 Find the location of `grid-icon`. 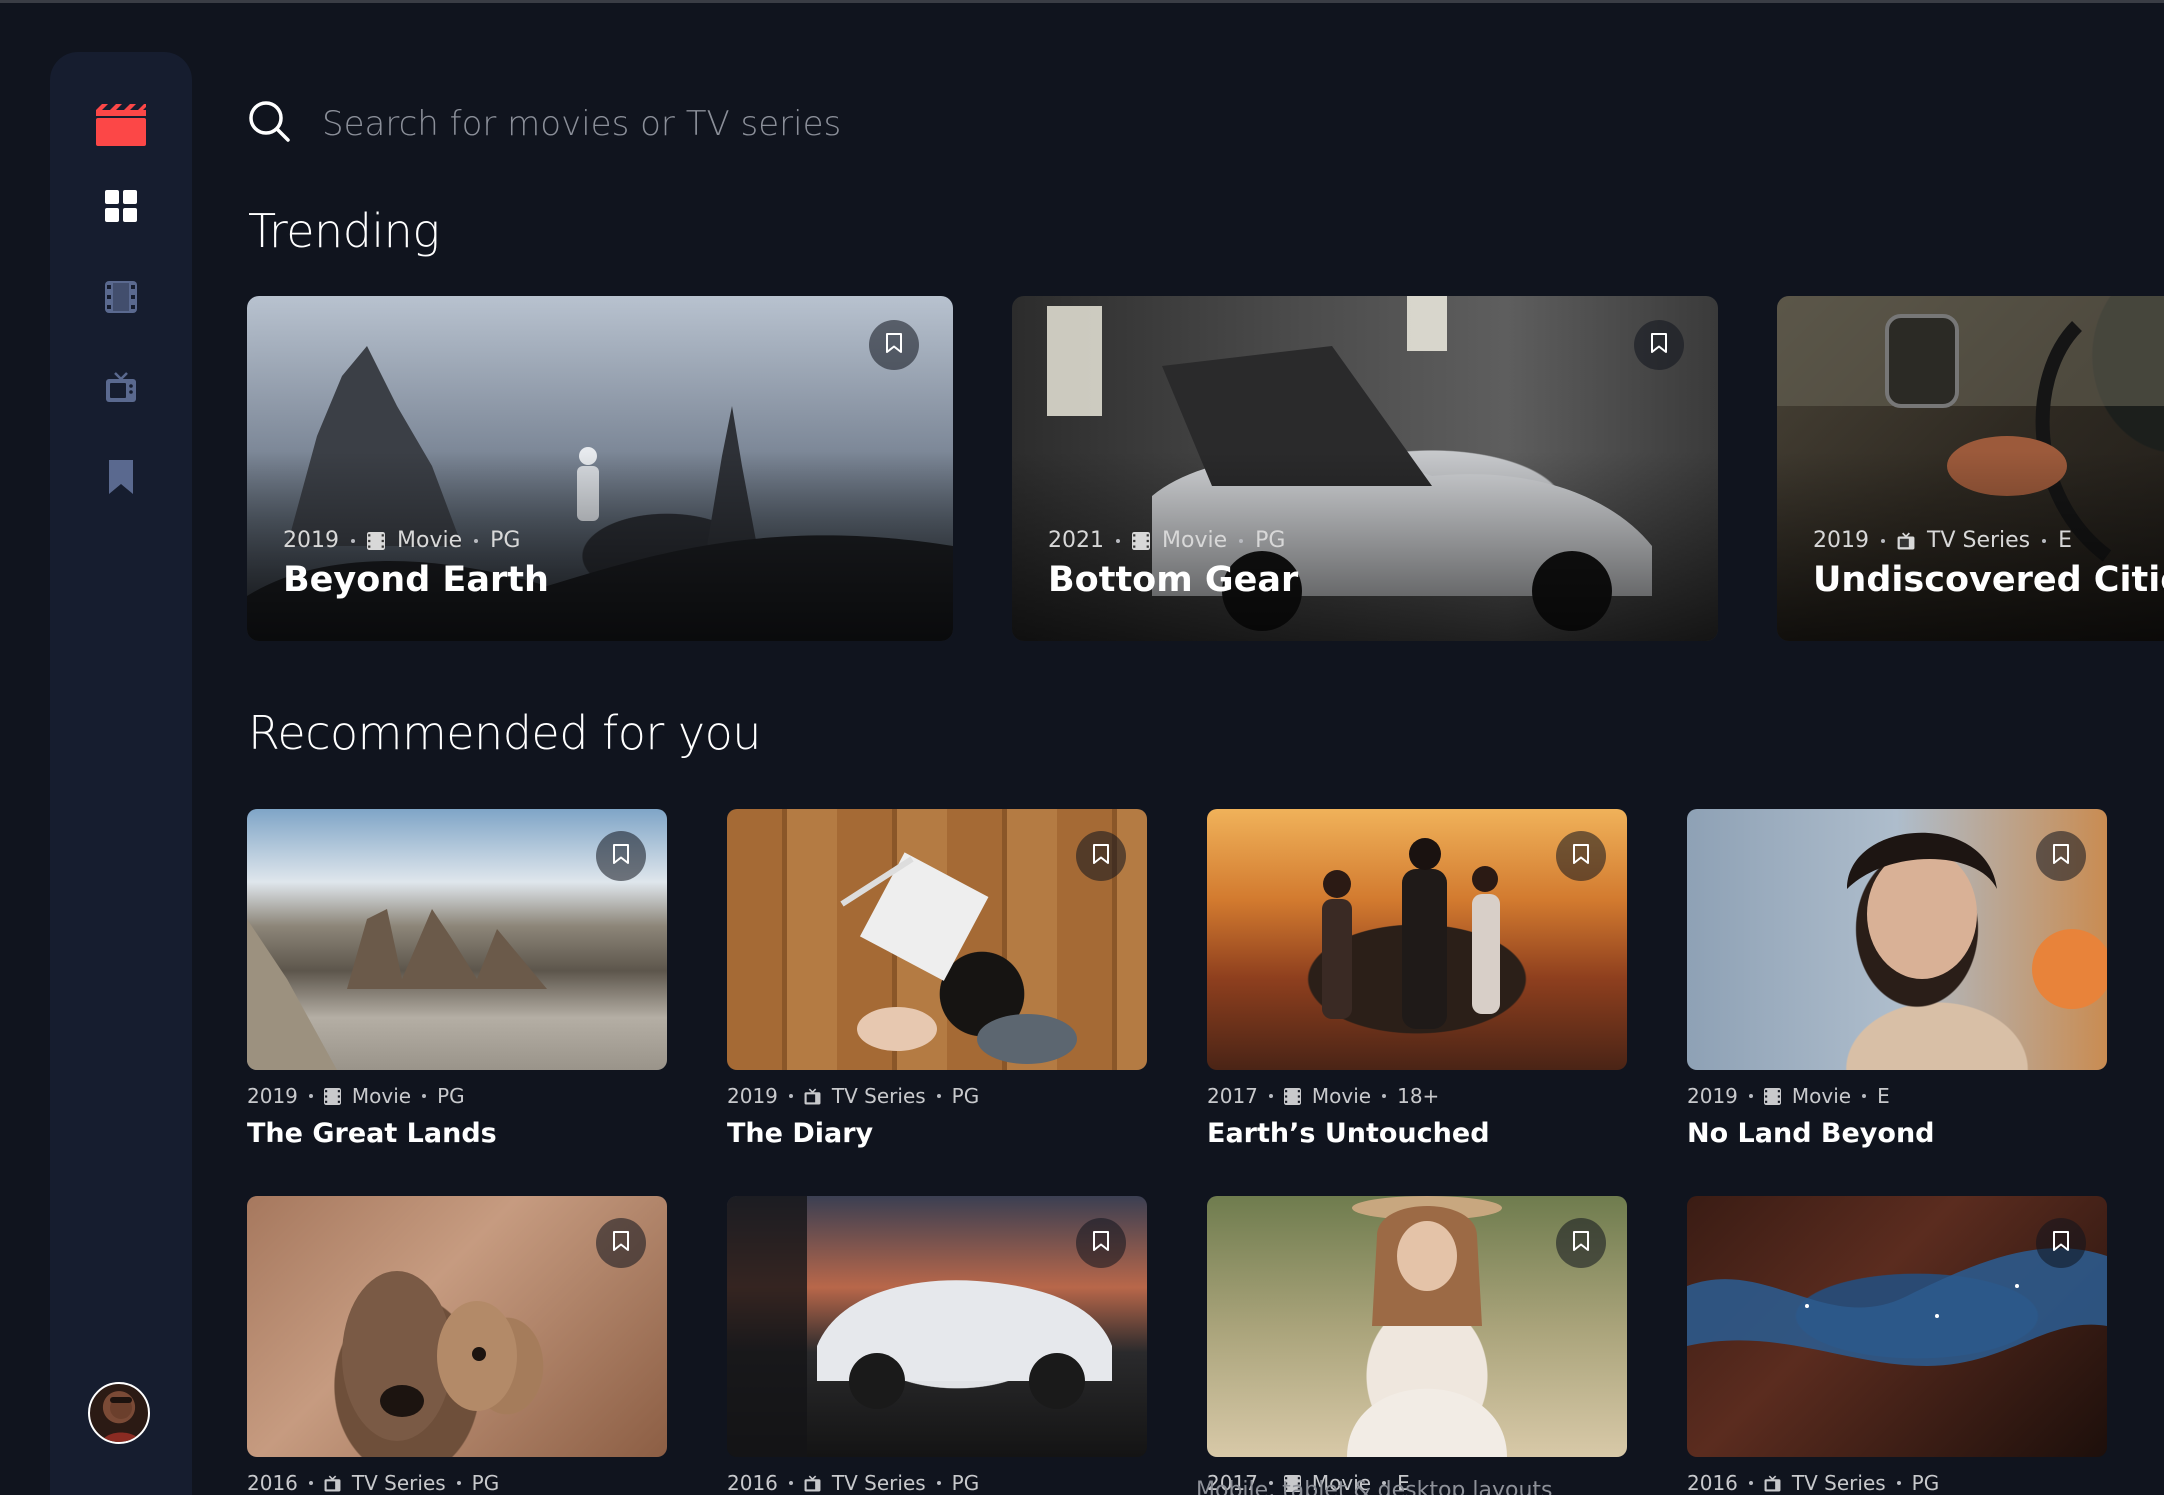

grid-icon is located at coordinates (121, 208).